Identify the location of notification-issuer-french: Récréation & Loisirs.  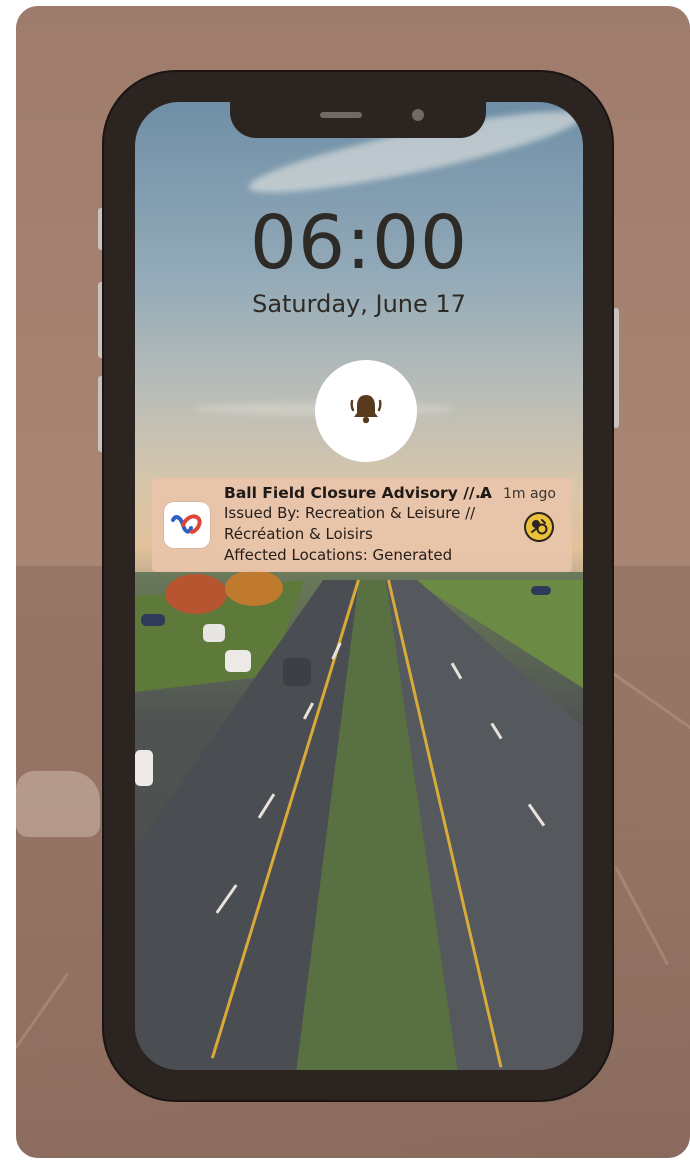
(298, 534).